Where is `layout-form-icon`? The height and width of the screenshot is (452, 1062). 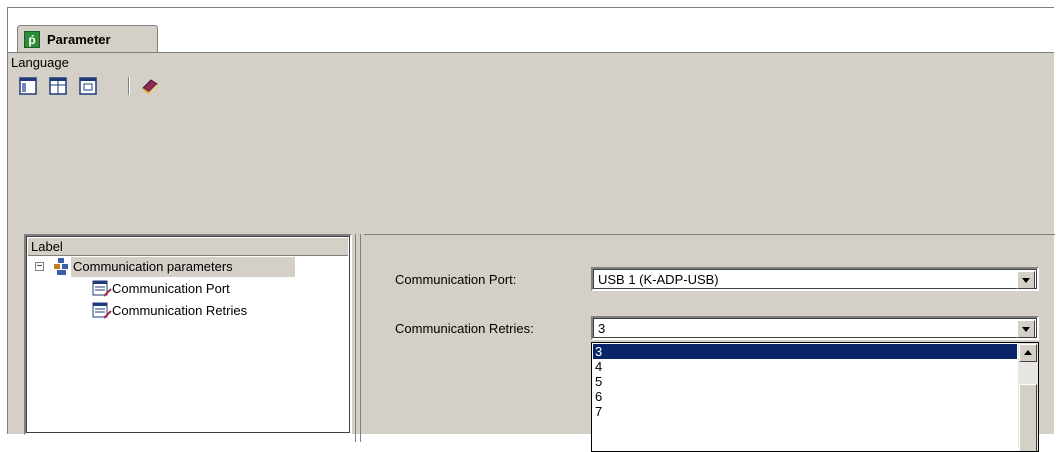 layout-form-icon is located at coordinates (88, 86).